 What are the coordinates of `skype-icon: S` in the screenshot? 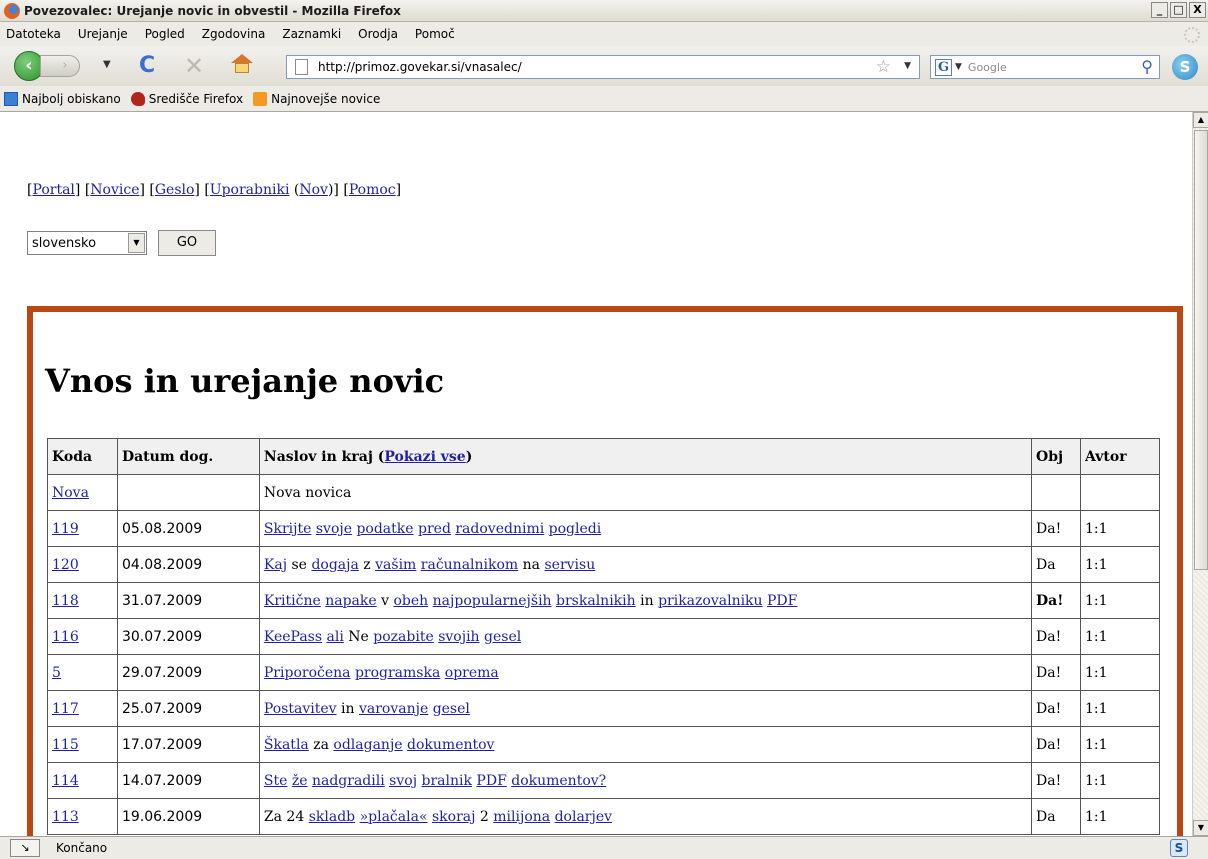 It's located at (1185, 67).